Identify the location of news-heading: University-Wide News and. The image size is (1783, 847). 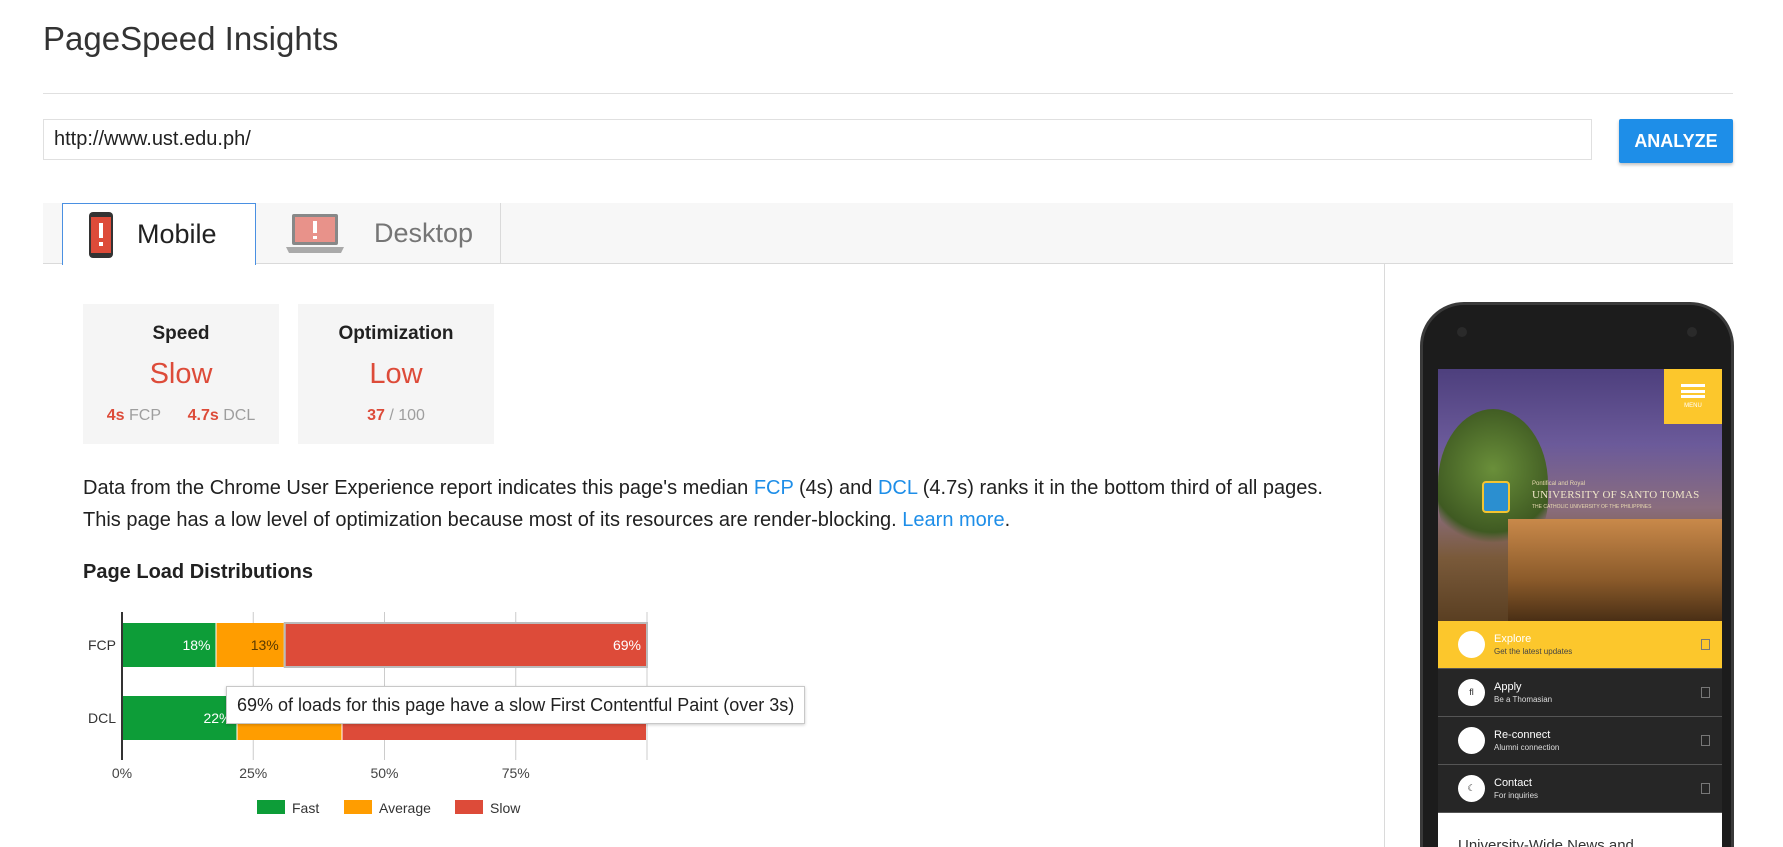
(1546, 842).